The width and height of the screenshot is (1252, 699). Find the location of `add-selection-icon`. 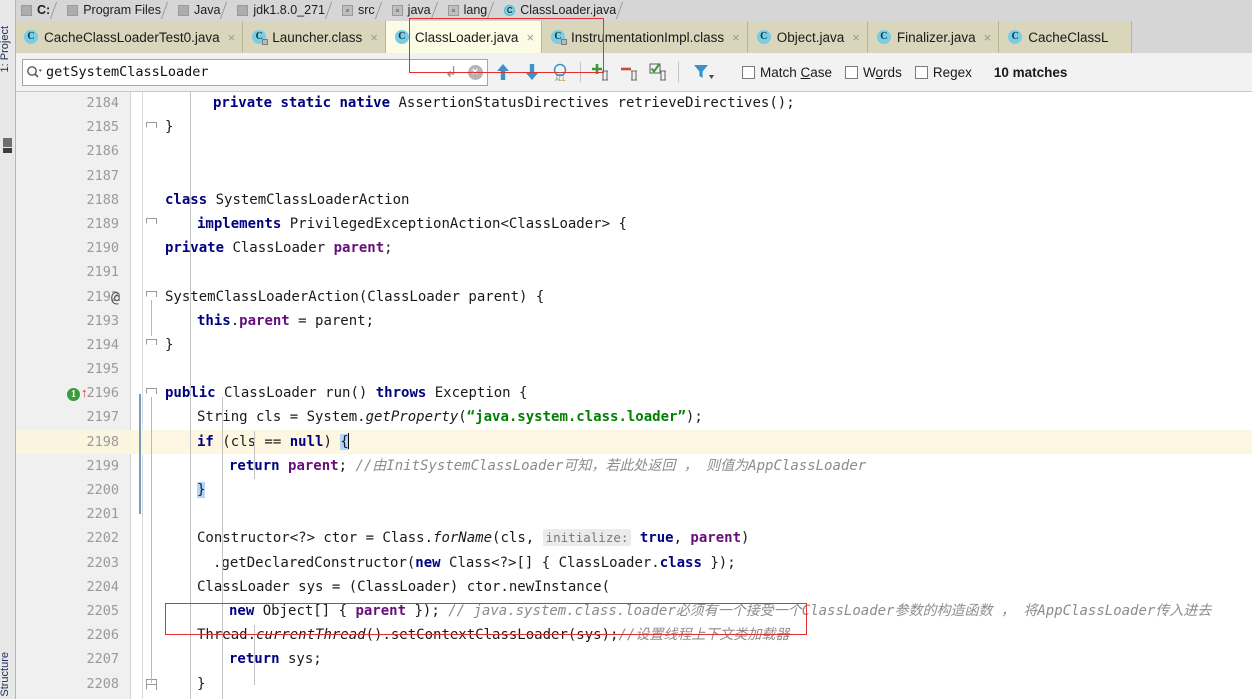

add-selection-icon is located at coordinates (600, 72).